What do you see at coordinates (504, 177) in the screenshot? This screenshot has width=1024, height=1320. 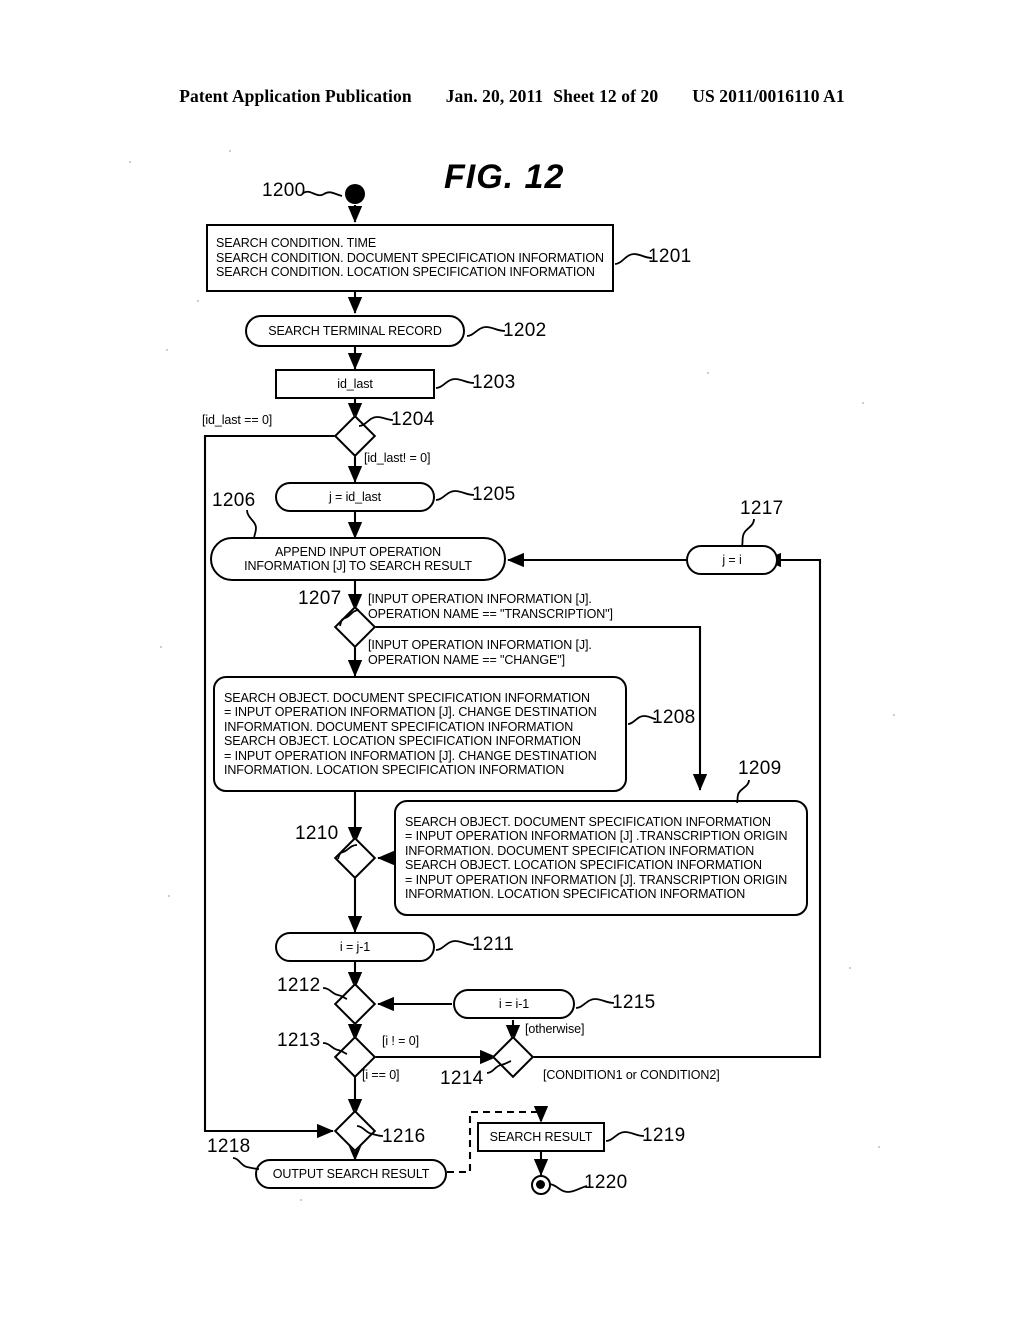 I see `figure-title: FIG. 12` at bounding box center [504, 177].